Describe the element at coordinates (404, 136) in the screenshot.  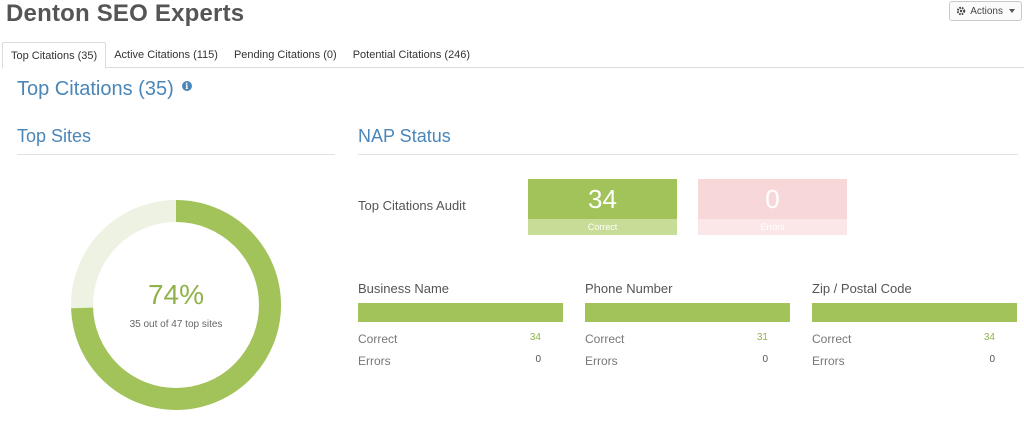
I see `nap-status-title: NAP Status` at that location.